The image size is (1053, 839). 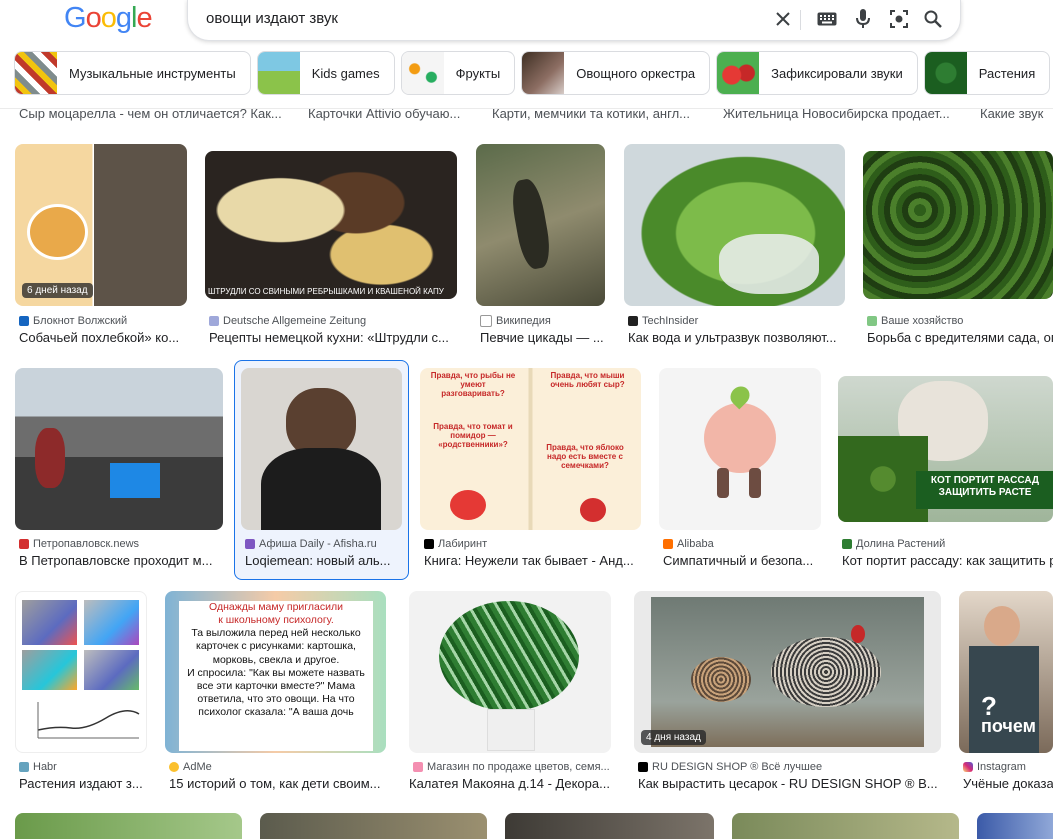 What do you see at coordinates (1001, 767) in the screenshot?
I see `source-name: Instagram` at bounding box center [1001, 767].